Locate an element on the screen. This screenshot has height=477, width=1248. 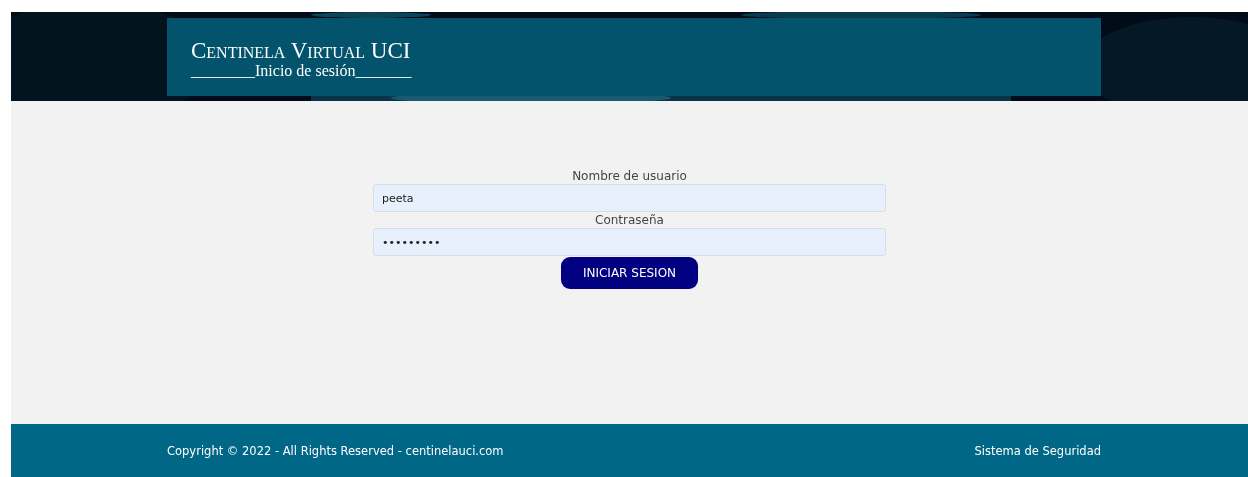
username-field: peeta is located at coordinates (629, 198).